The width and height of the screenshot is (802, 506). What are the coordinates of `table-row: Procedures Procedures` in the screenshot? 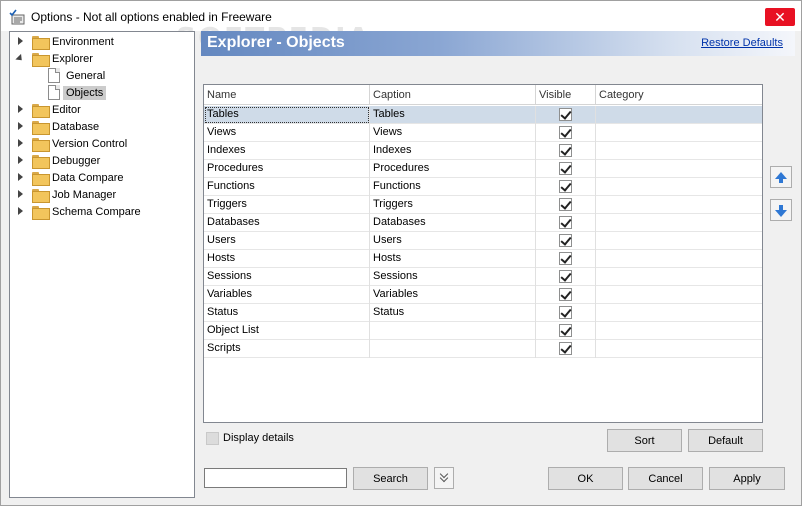 It's located at (483, 169).